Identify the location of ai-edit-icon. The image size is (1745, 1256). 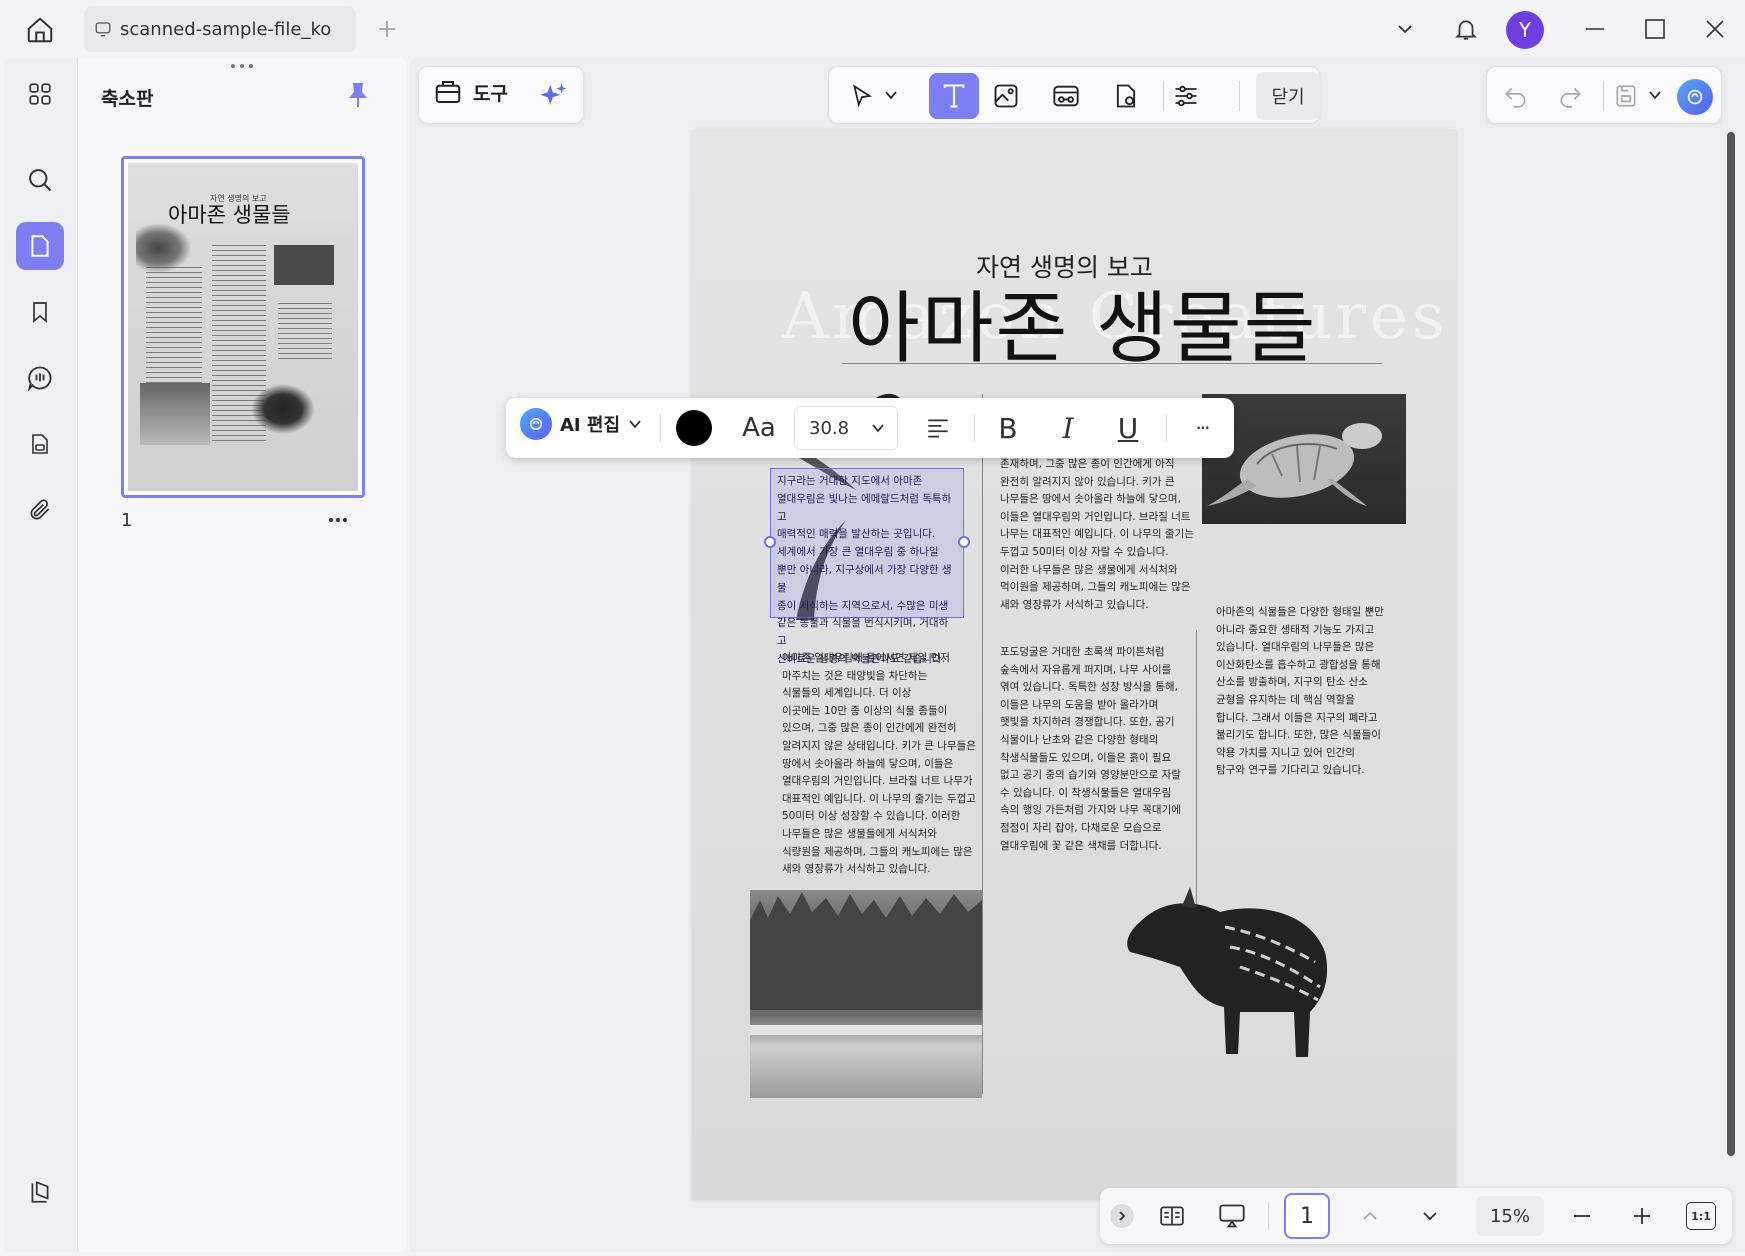
(536, 424).